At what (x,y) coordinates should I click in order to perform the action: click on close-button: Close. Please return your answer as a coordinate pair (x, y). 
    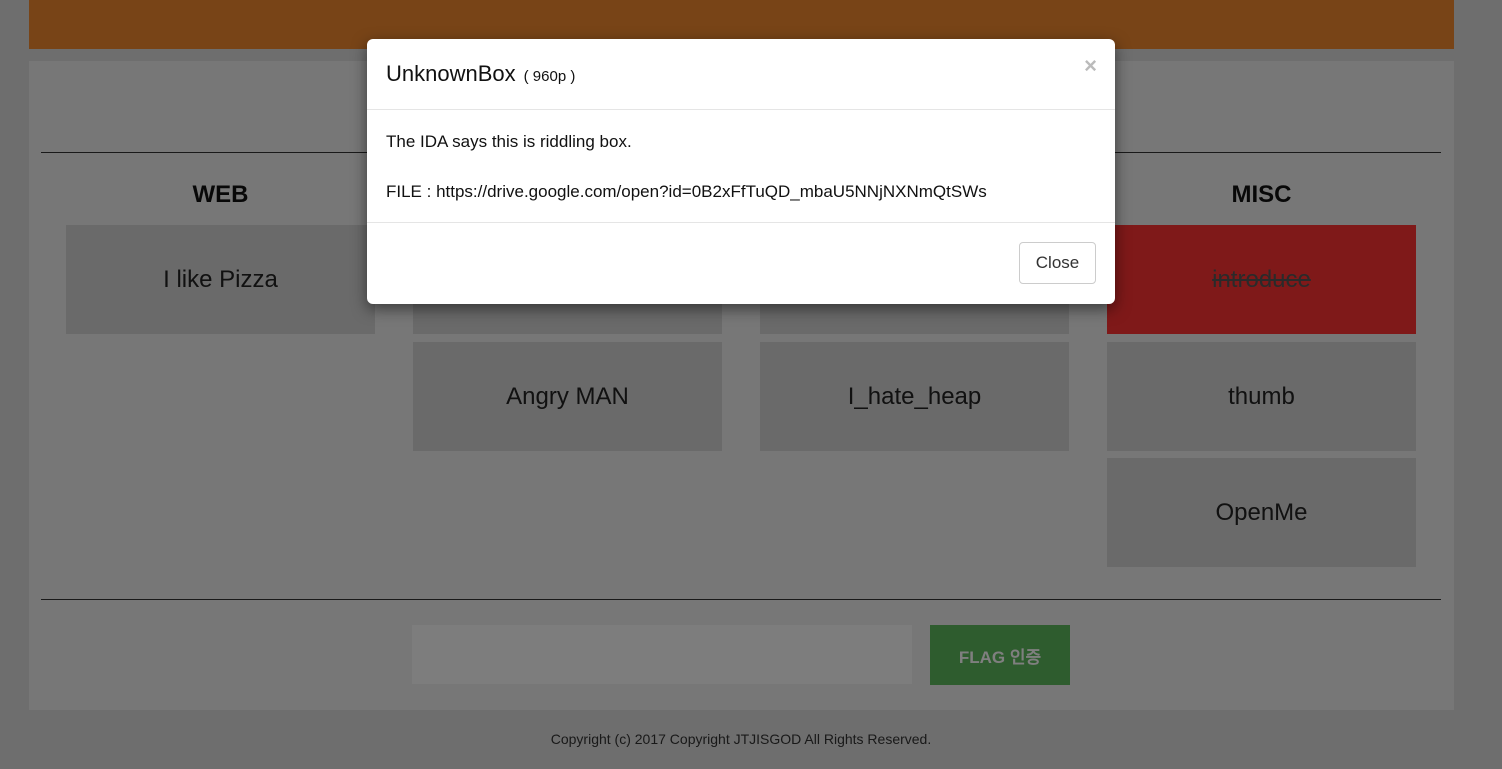
    Looking at the image, I should click on (1057, 263).